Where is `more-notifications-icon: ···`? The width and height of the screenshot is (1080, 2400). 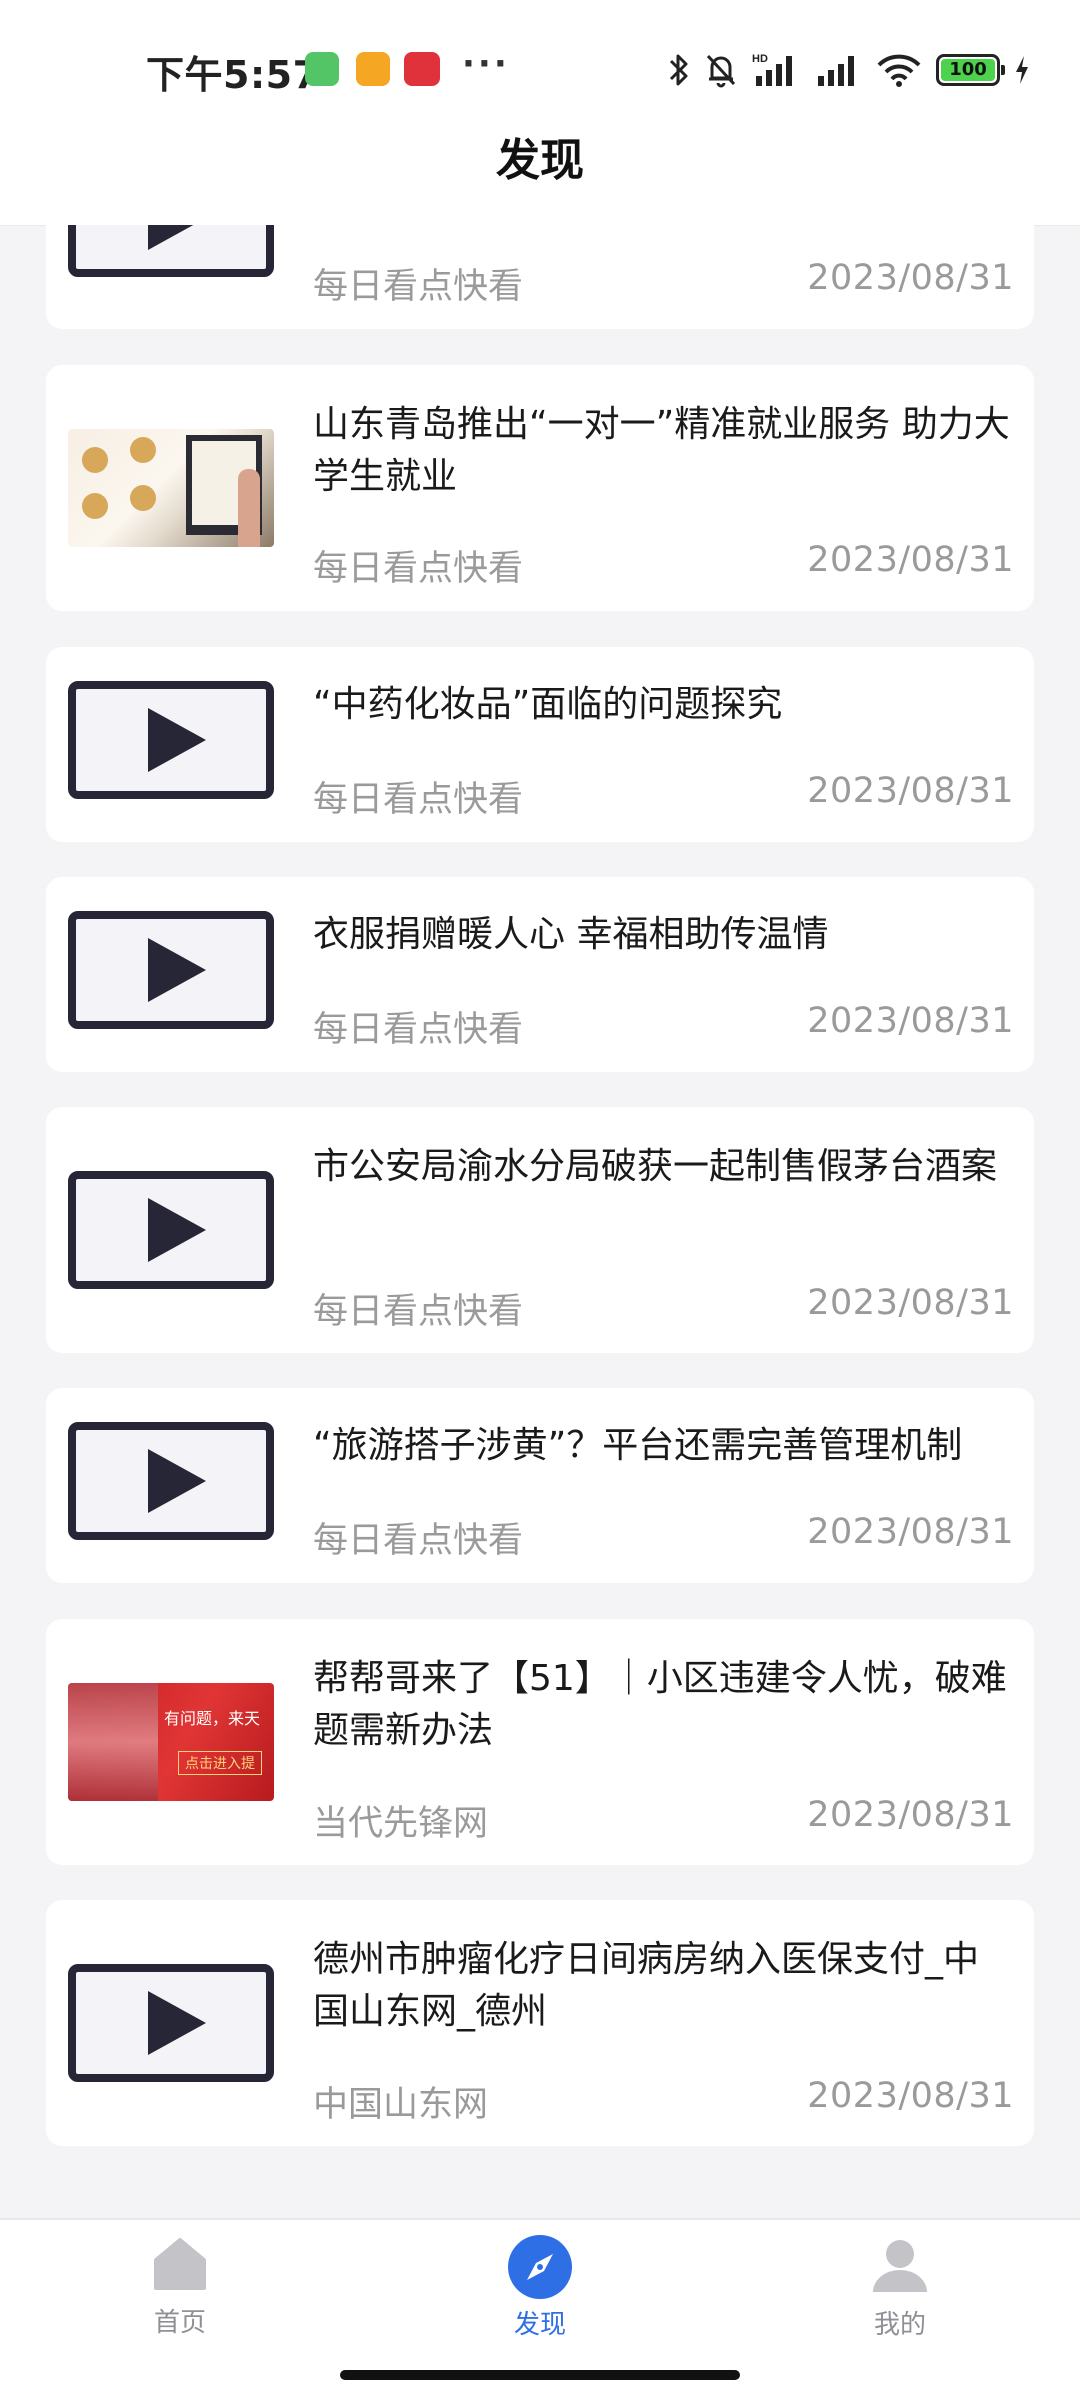 more-notifications-icon: ··· is located at coordinates (486, 64).